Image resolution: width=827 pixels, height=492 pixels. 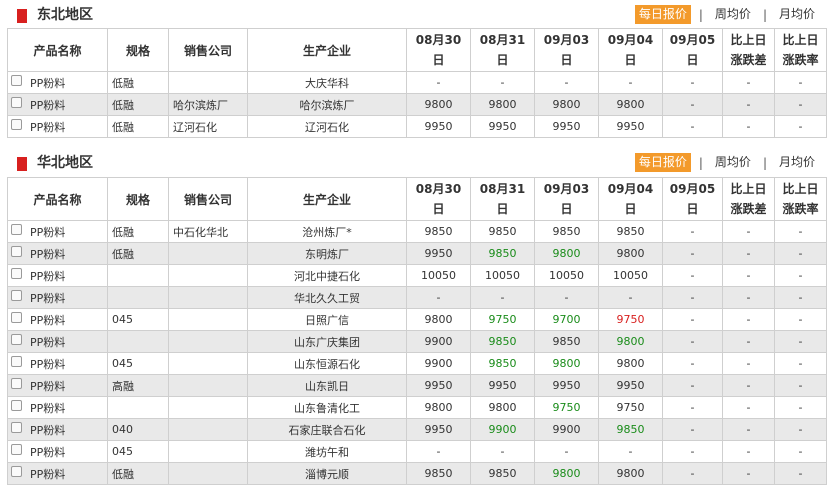 What do you see at coordinates (327, 82) in the screenshot?
I see `producer-cell: 大庆华科` at bounding box center [327, 82].